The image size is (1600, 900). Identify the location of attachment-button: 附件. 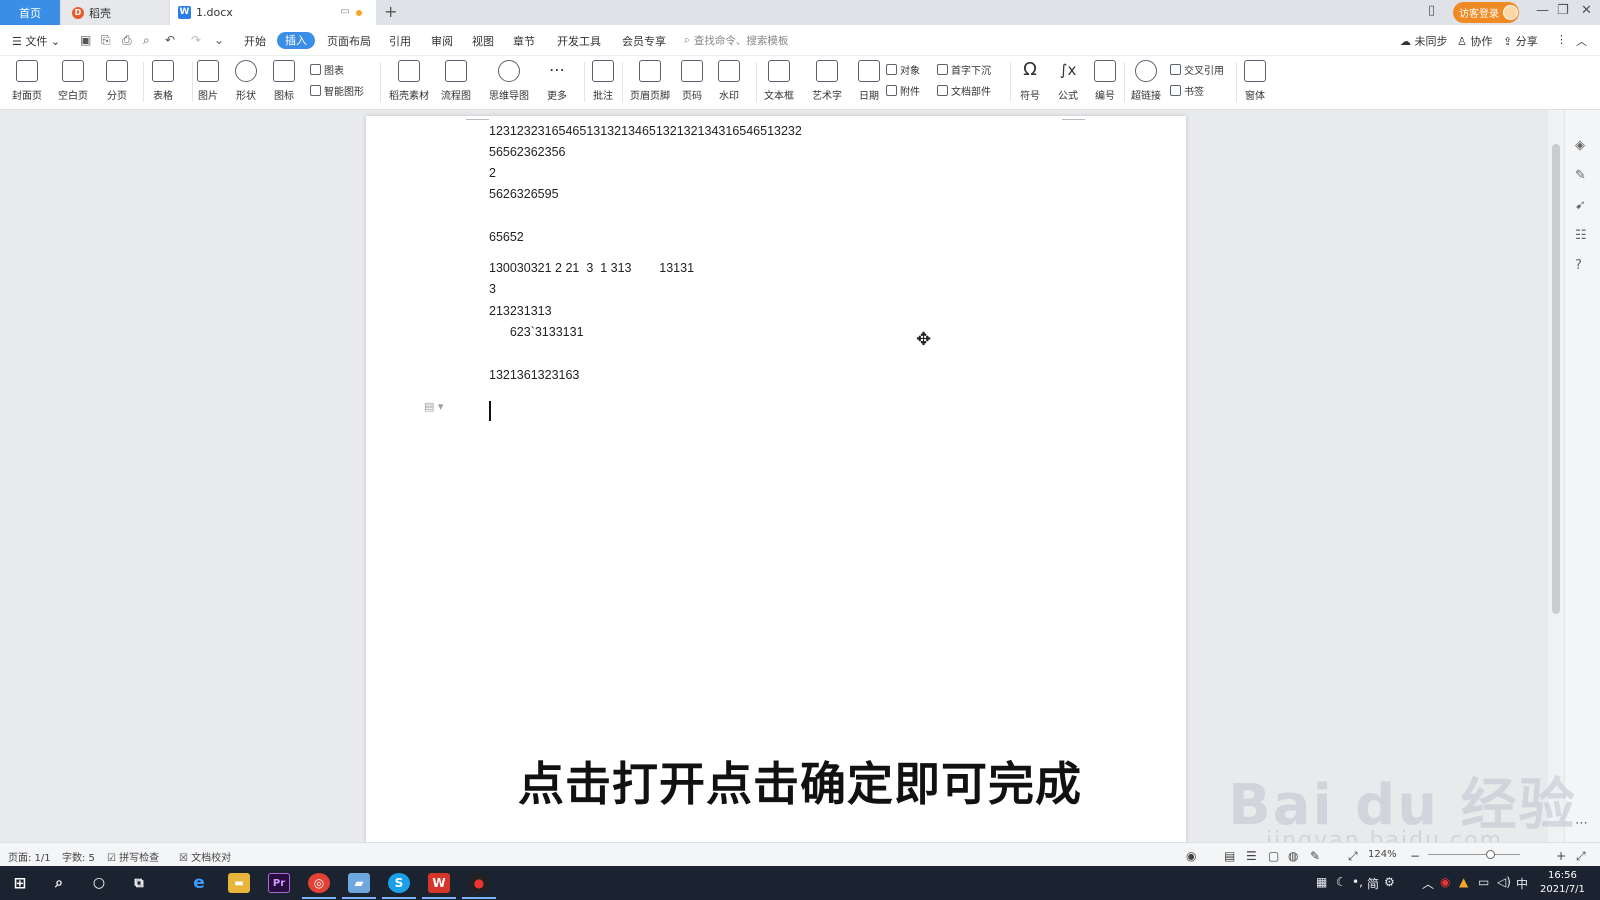
(903, 90).